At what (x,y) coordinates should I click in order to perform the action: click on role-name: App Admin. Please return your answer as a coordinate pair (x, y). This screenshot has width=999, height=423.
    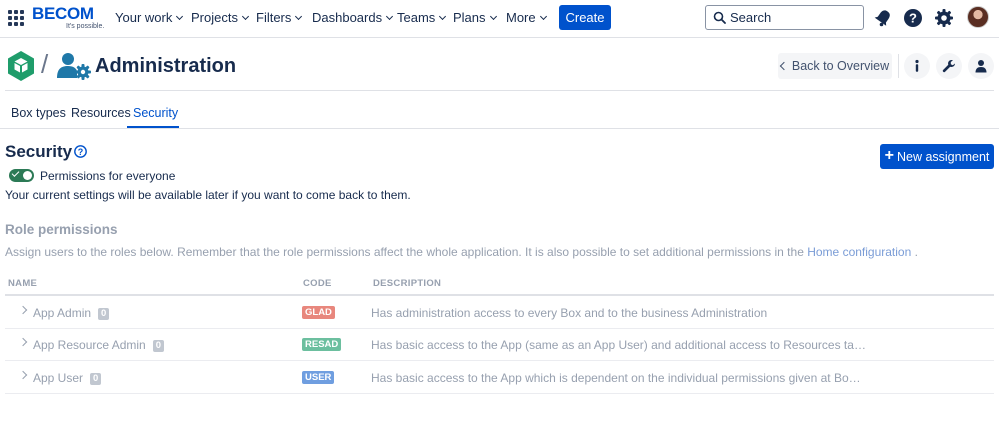
    Looking at the image, I should click on (62, 313).